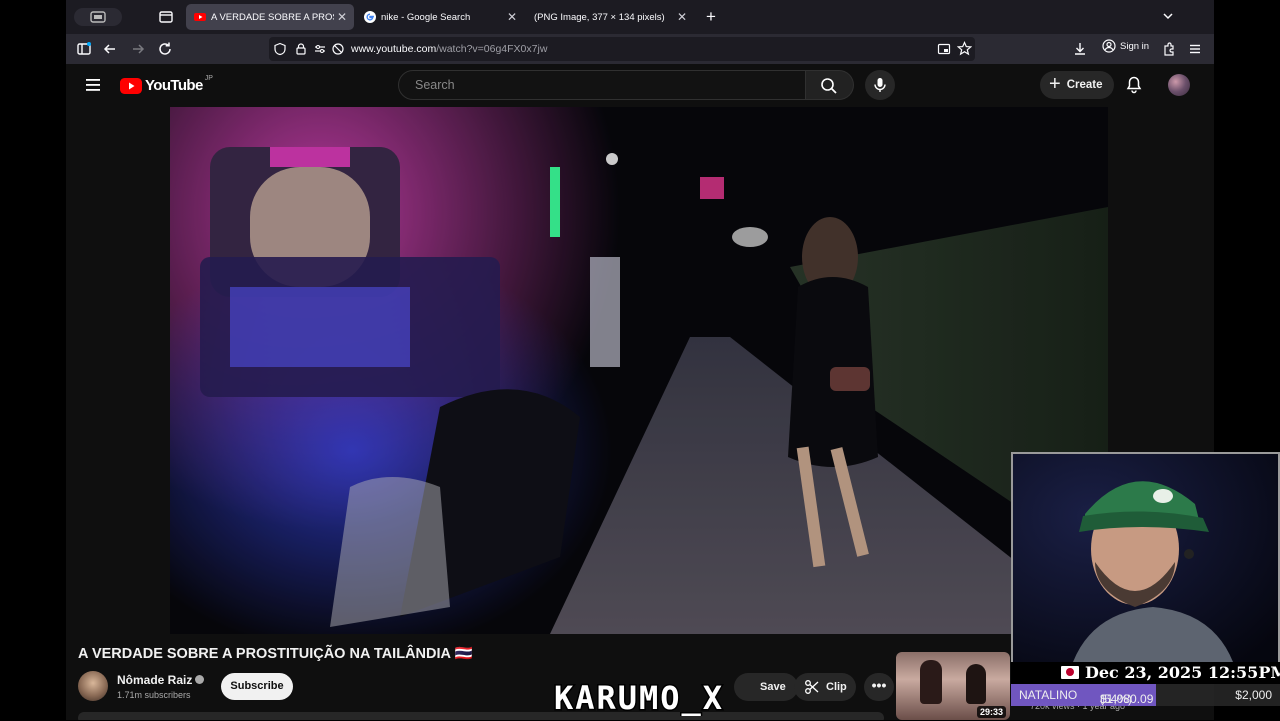 The width and height of the screenshot is (1280, 721). What do you see at coordinates (280, 49) in the screenshot?
I see `shield-icon` at bounding box center [280, 49].